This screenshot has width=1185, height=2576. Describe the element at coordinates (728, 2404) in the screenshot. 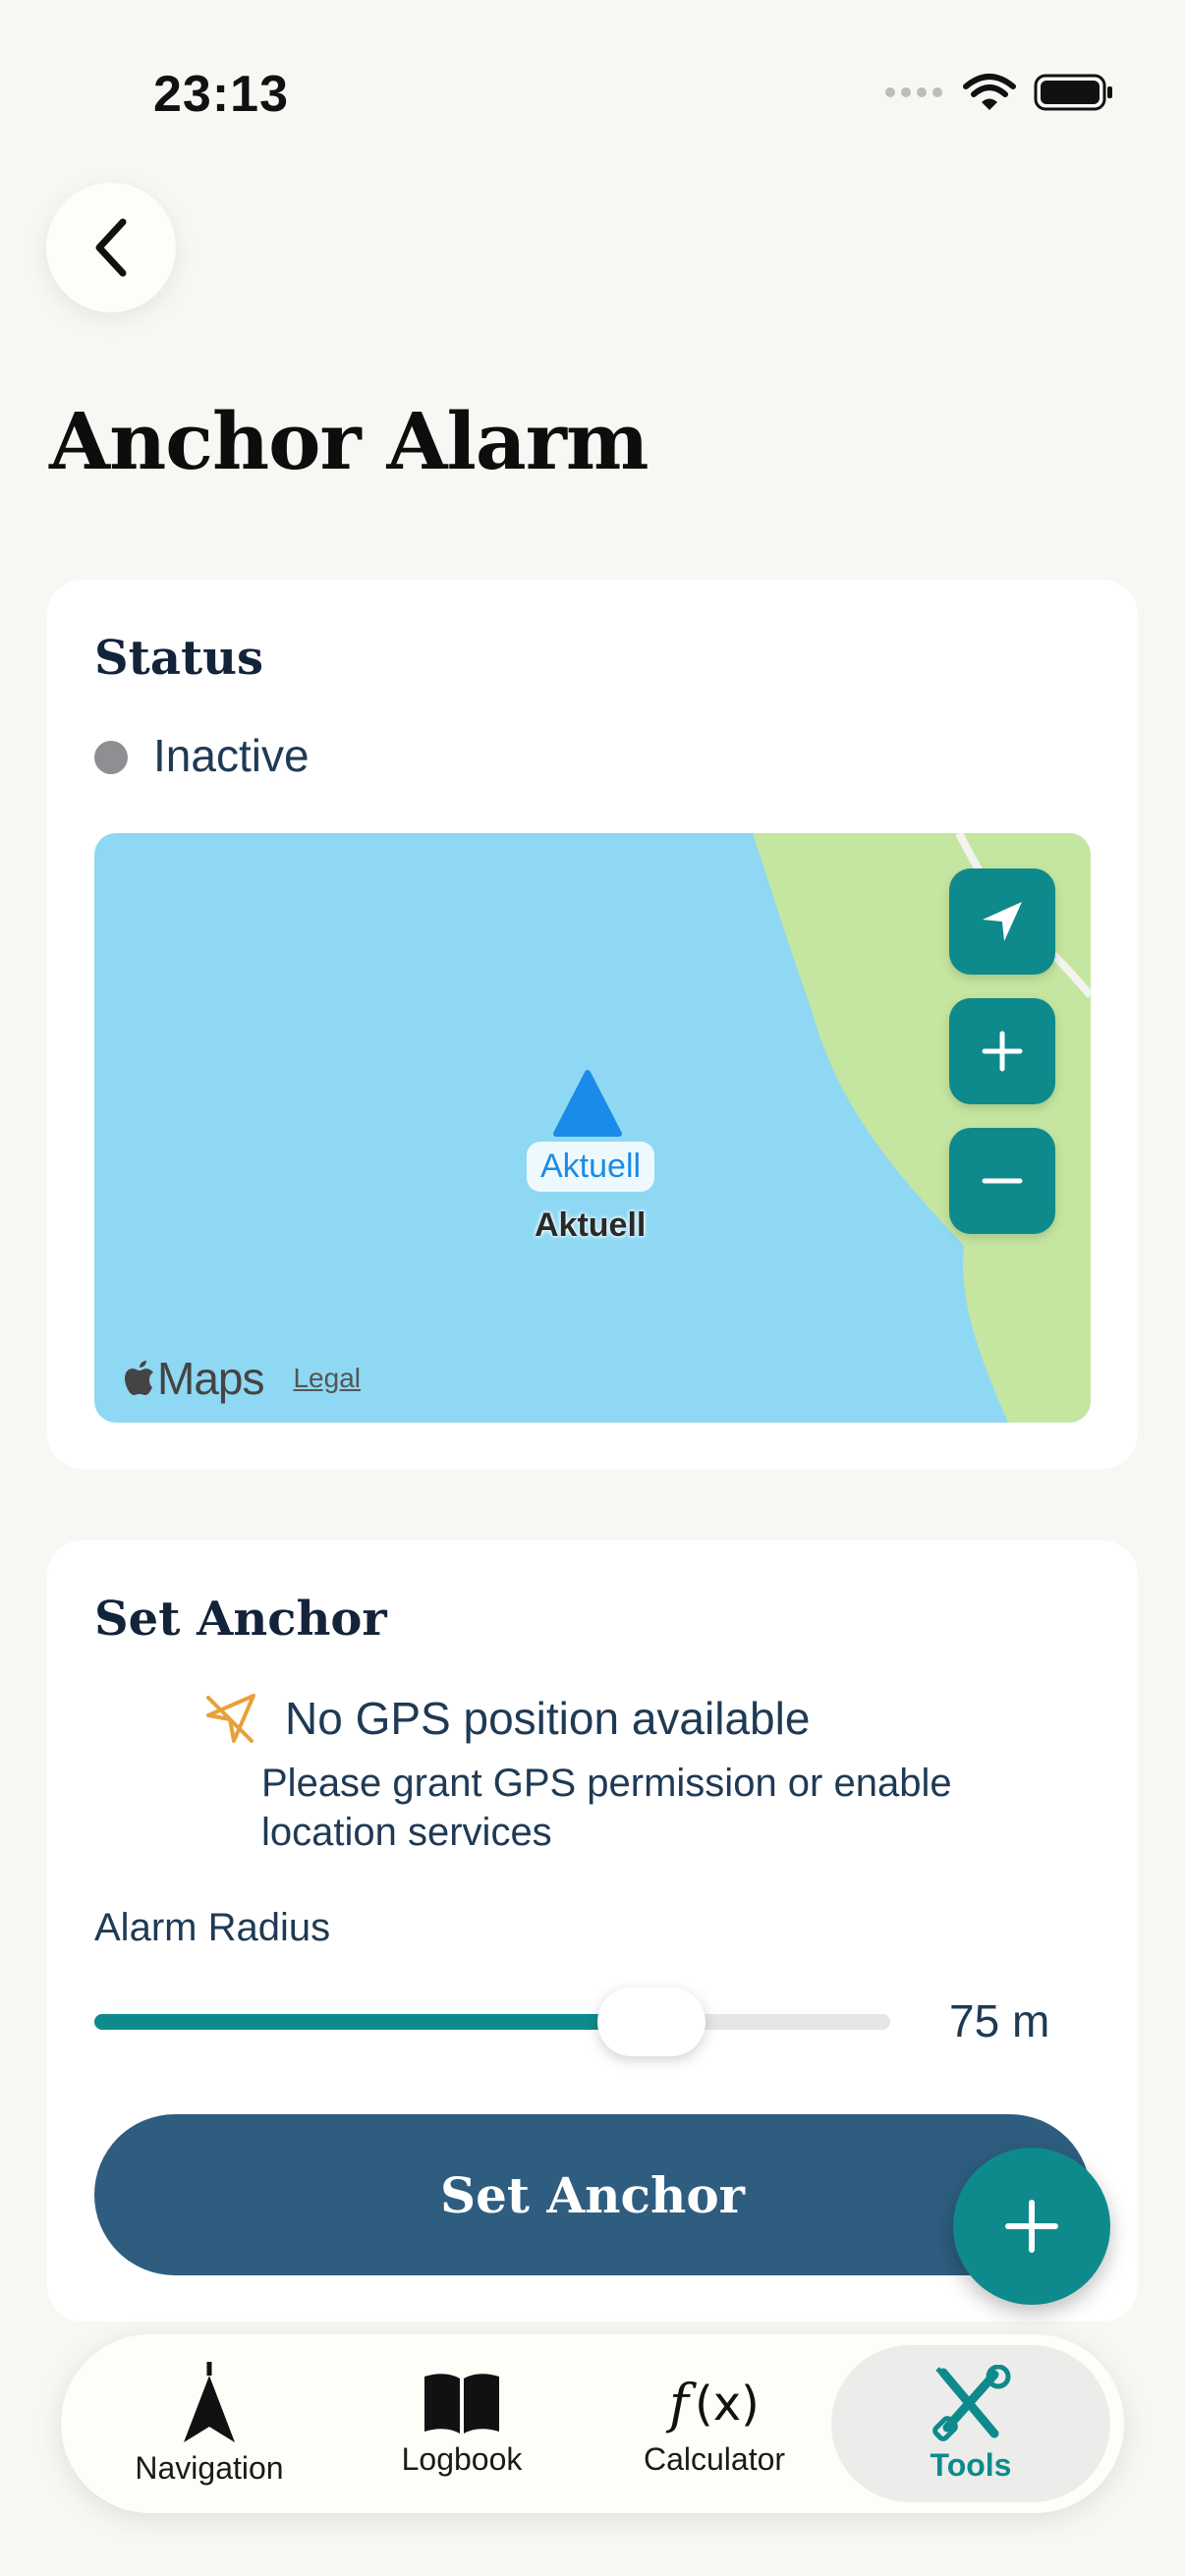

I see `svg-text: (x)` at that location.